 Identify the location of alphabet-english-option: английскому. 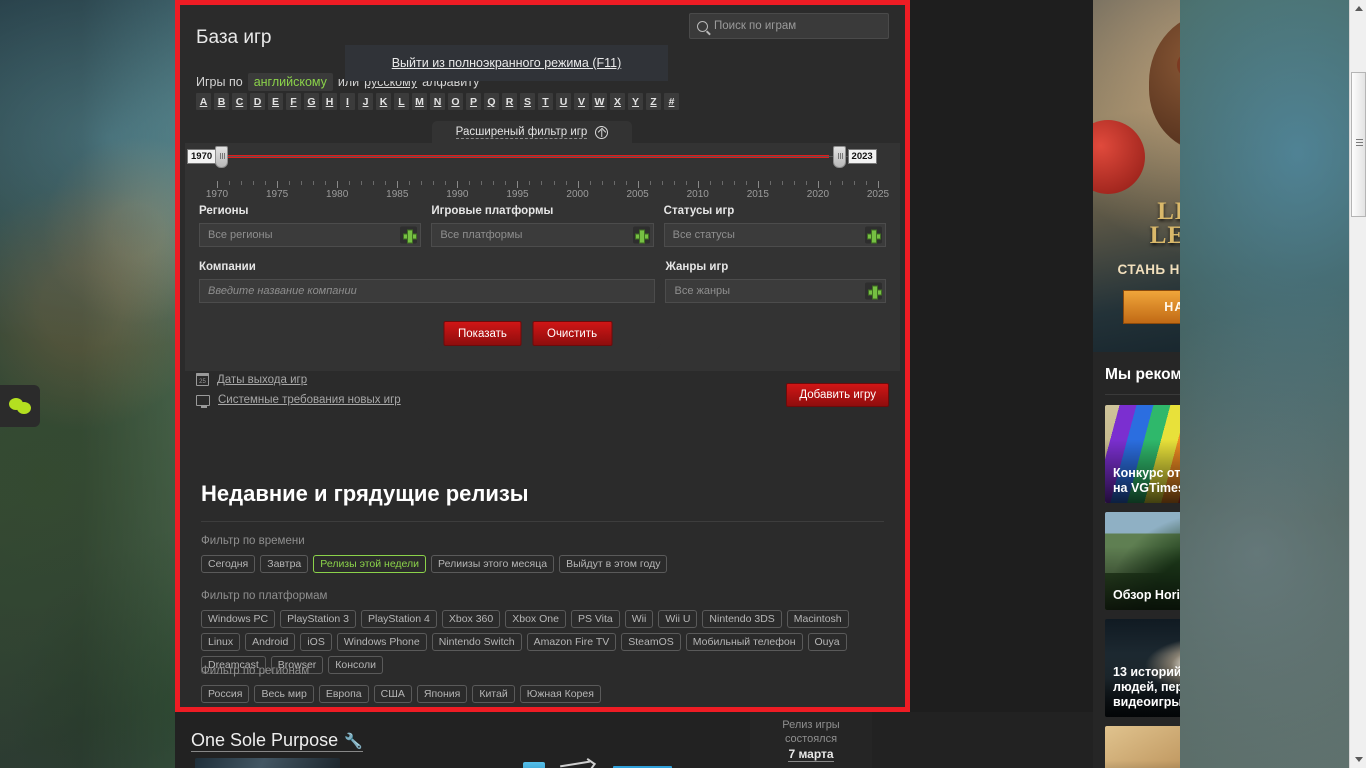
(290, 82).